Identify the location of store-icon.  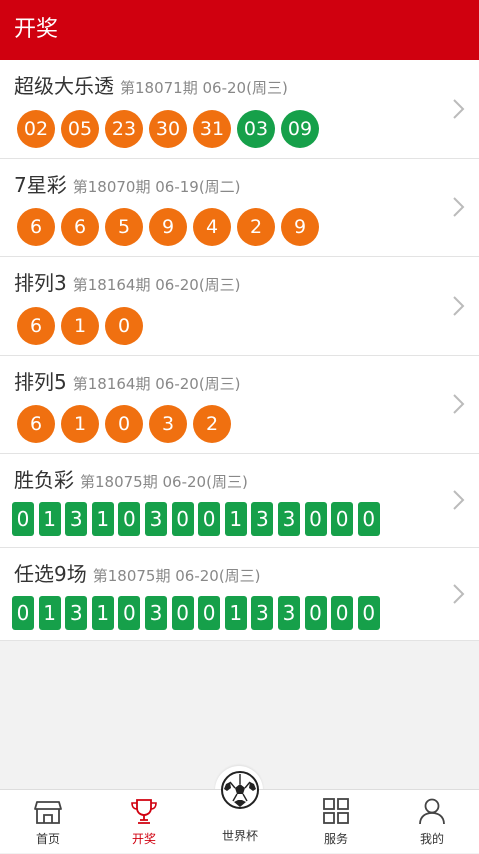
(48, 812).